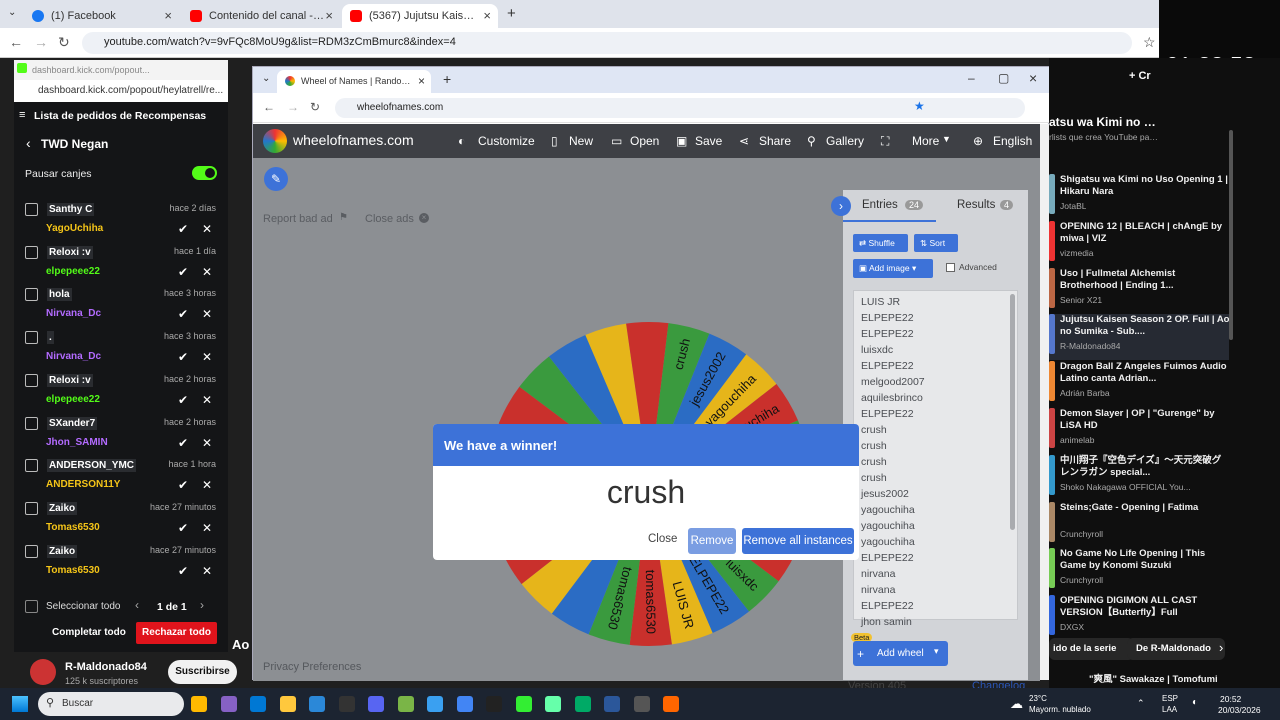 The width and height of the screenshot is (1280, 720). I want to click on back-chevron-icon: ‹, so click(28, 143).